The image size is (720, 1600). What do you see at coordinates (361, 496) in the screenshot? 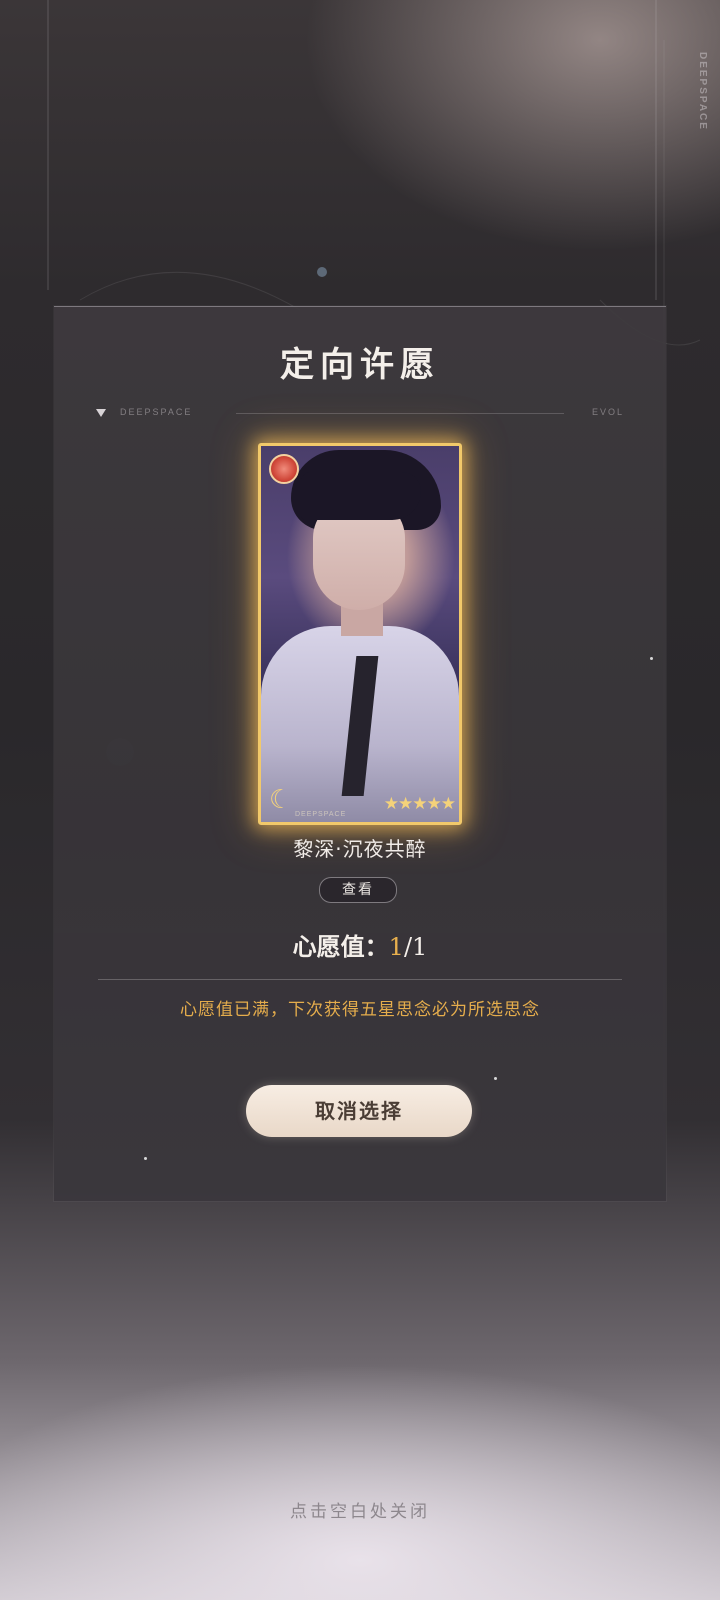
I see `card-art-fringe` at bounding box center [361, 496].